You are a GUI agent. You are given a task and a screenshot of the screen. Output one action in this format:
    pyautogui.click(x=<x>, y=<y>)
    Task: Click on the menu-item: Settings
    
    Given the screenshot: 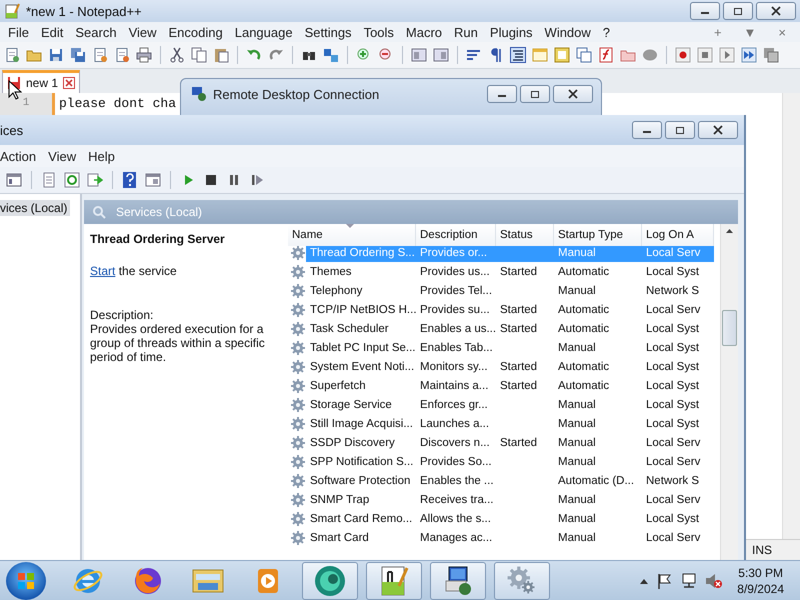 What is the action you would take?
    pyautogui.click(x=328, y=32)
    